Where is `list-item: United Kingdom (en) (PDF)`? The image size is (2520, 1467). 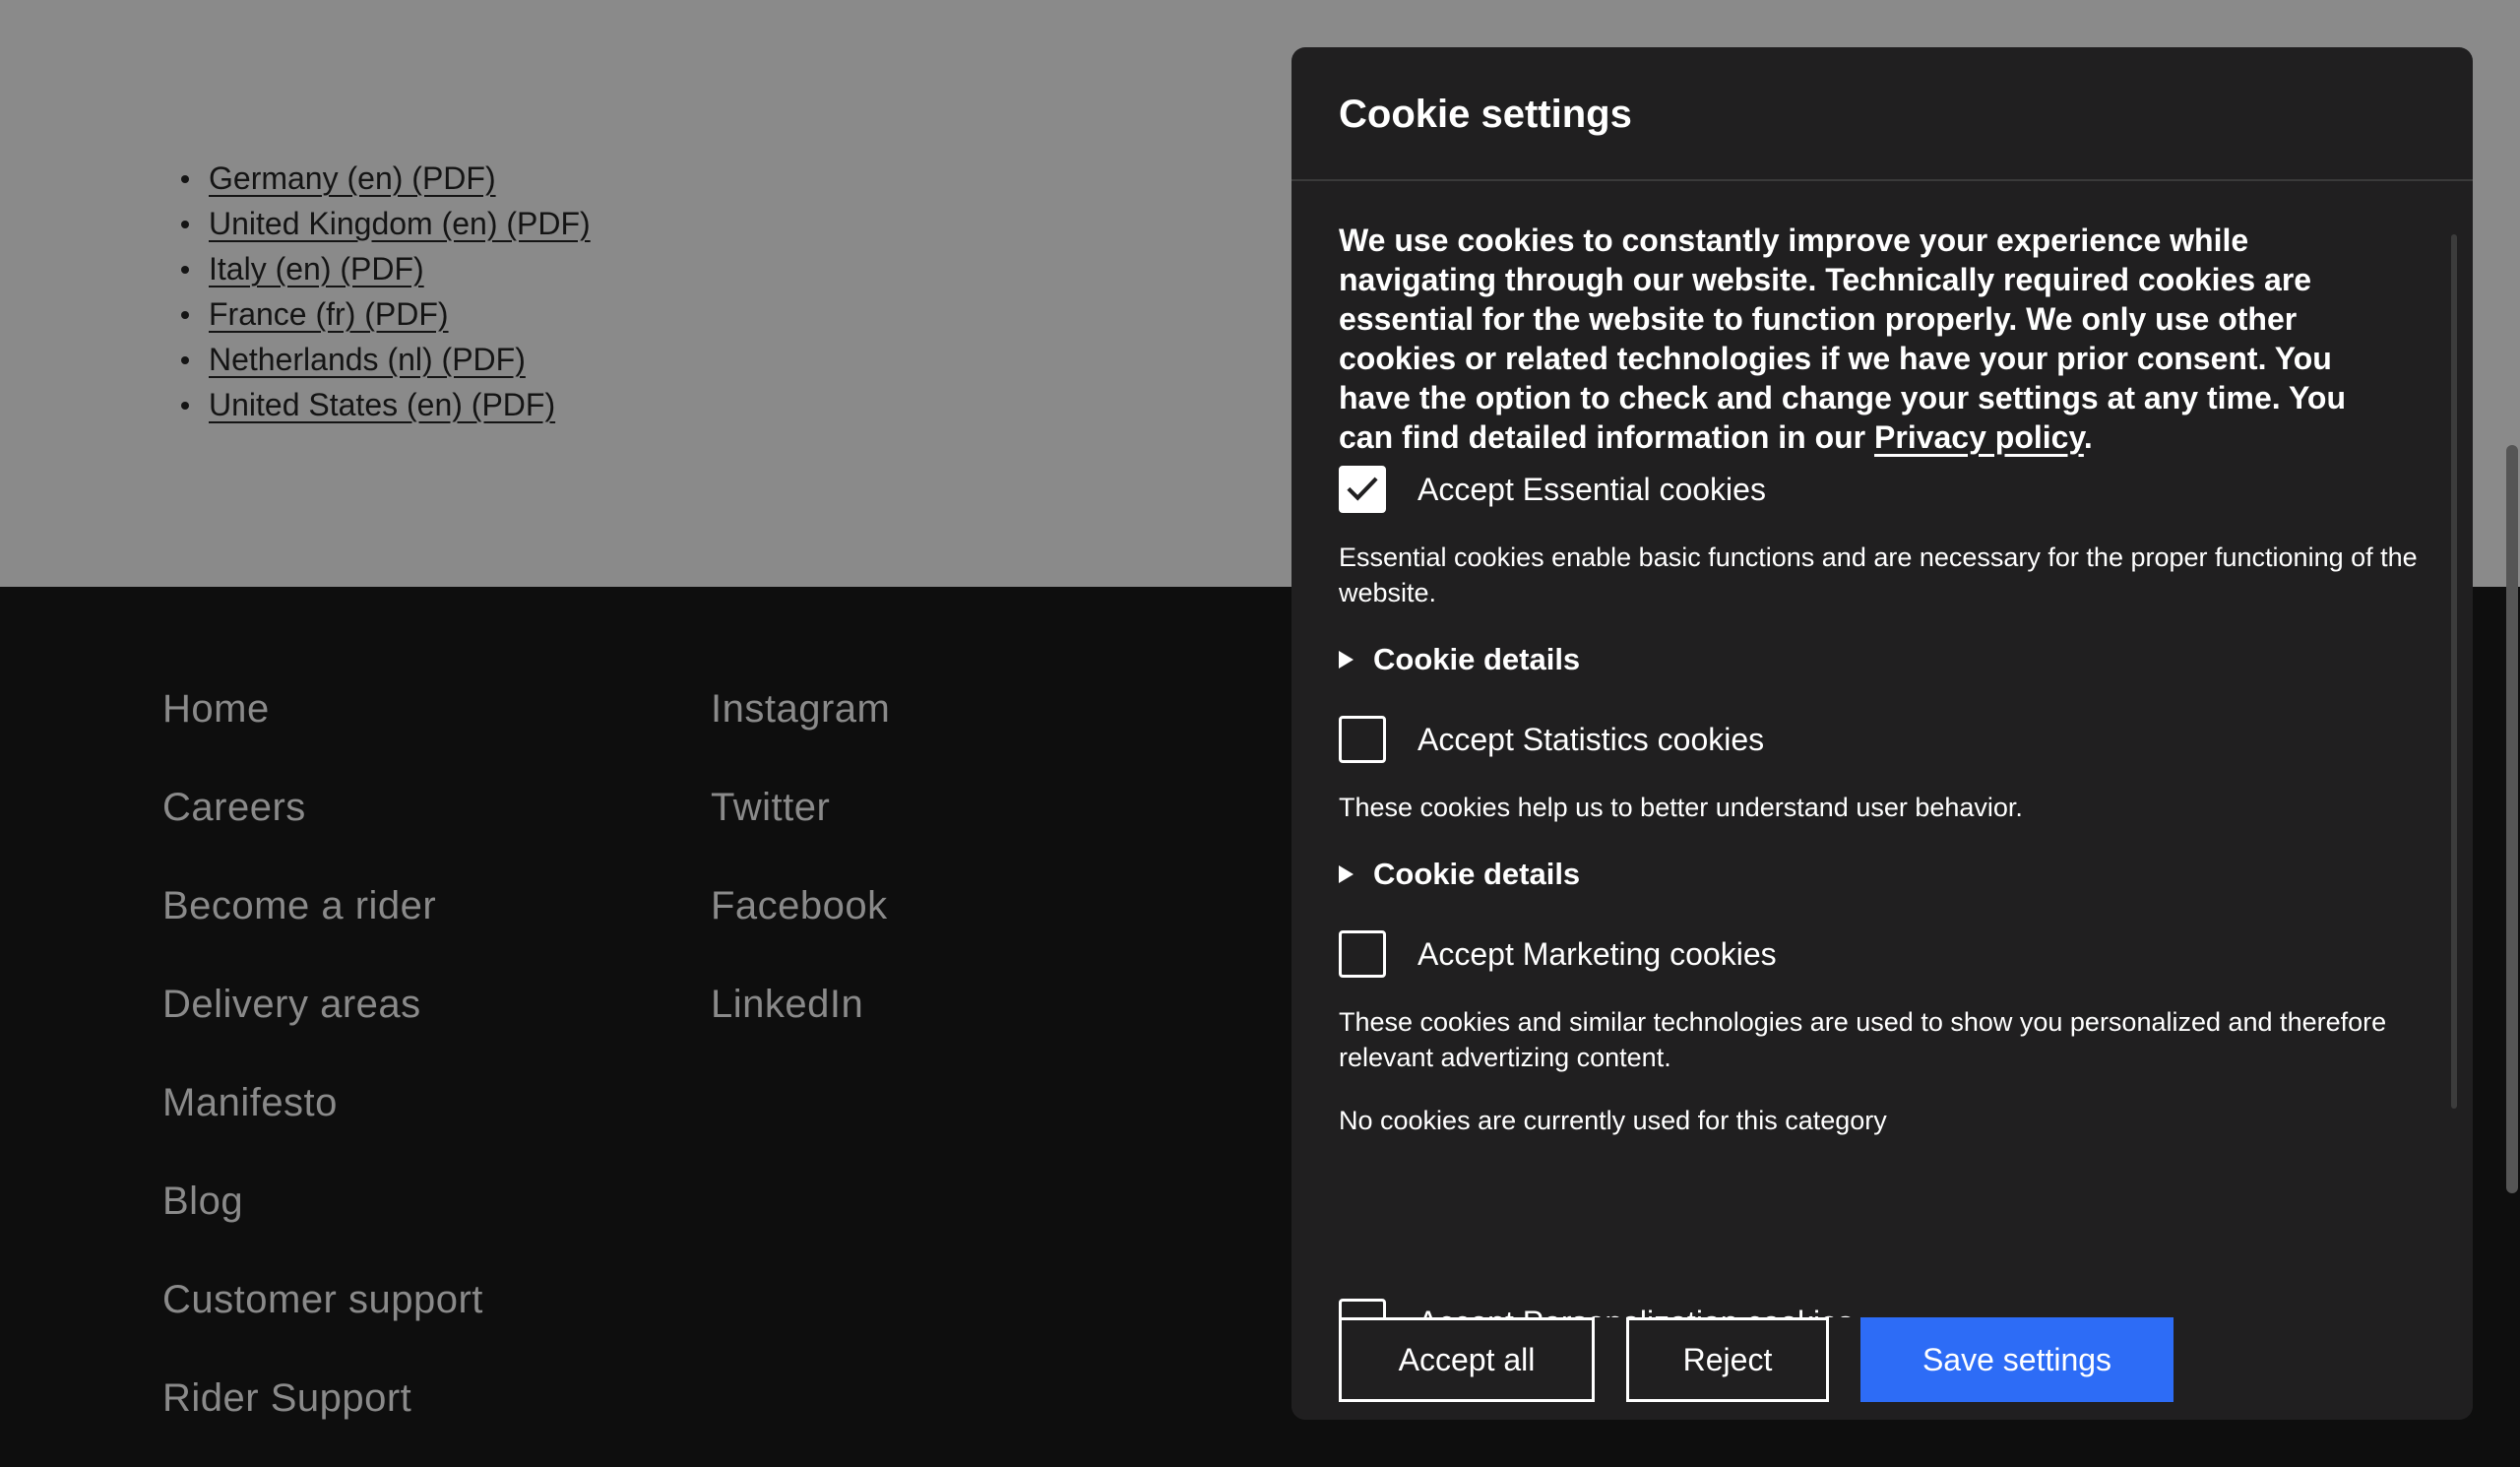
list-item: United Kingdom (en) (PDF) is located at coordinates (386, 223).